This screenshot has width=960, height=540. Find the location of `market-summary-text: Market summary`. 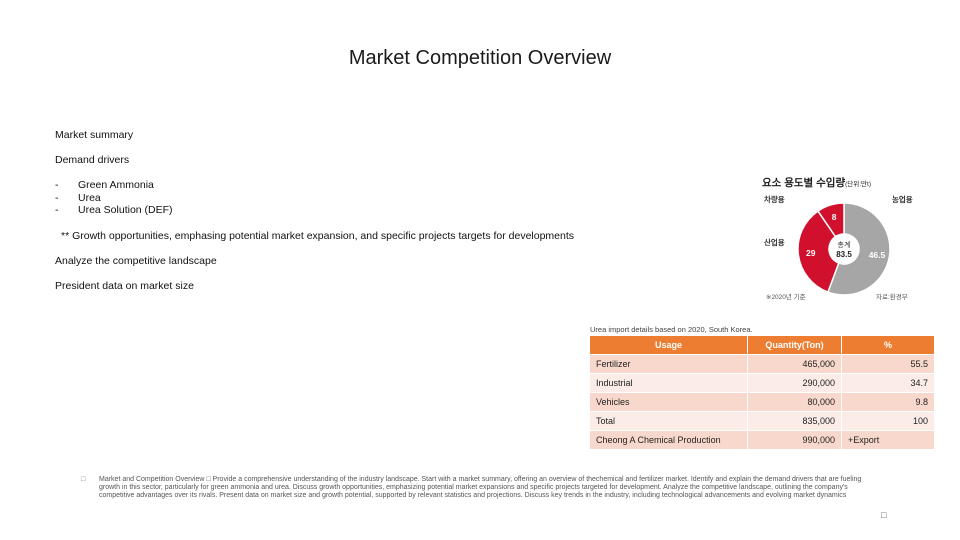

market-summary-text: Market summary is located at coordinates (94, 135).